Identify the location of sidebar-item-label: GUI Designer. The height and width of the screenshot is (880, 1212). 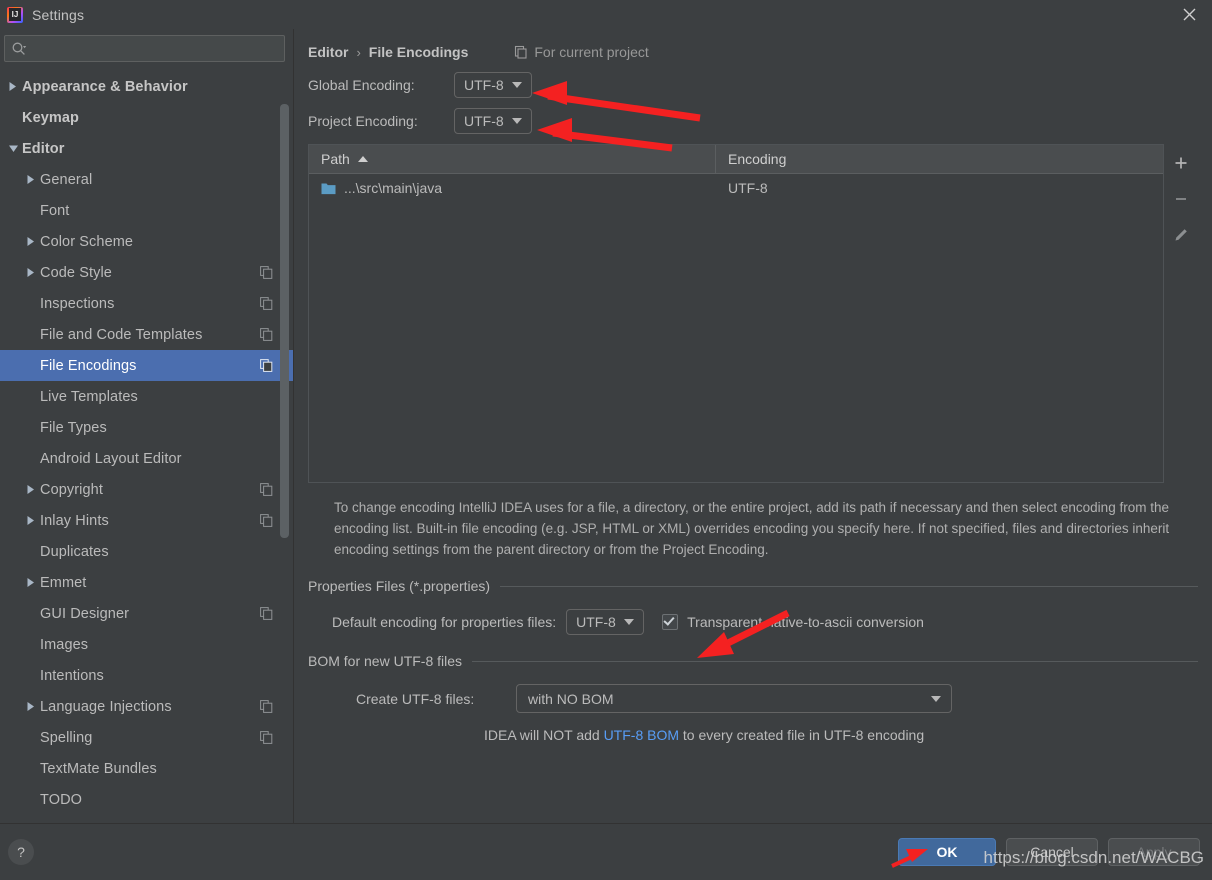
(85, 613).